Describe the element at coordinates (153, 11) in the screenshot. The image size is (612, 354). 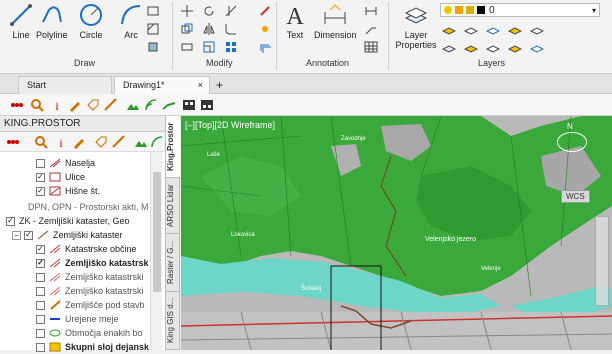
I see `rectangle-icon` at that location.